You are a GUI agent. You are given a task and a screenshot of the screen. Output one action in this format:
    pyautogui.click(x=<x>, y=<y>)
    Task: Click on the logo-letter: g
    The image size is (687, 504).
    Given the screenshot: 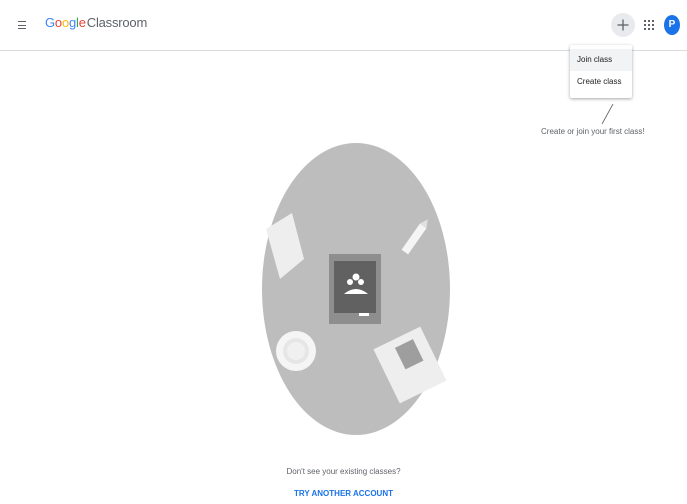 What is the action you would take?
    pyautogui.click(x=72, y=22)
    